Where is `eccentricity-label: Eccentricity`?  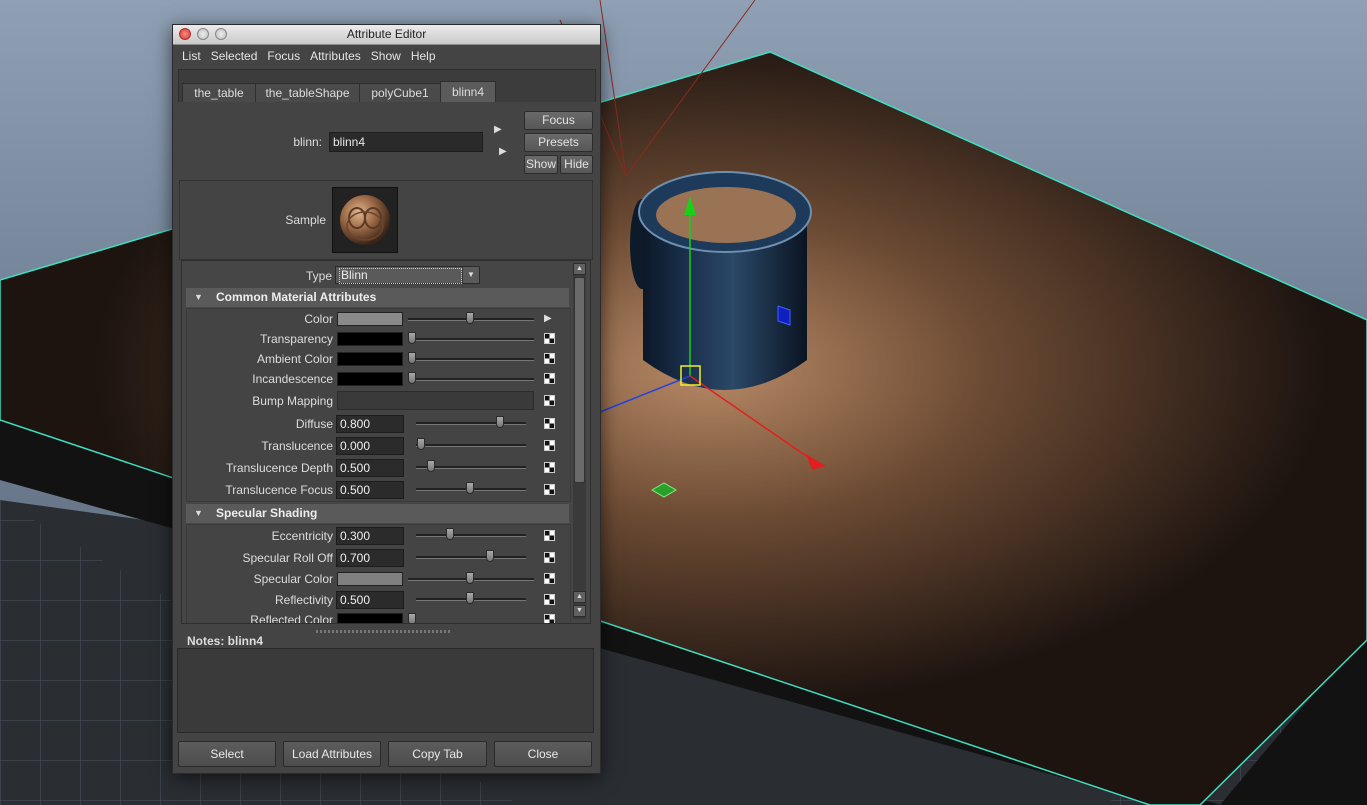
eccentricity-label: Eccentricity is located at coordinates (302, 536).